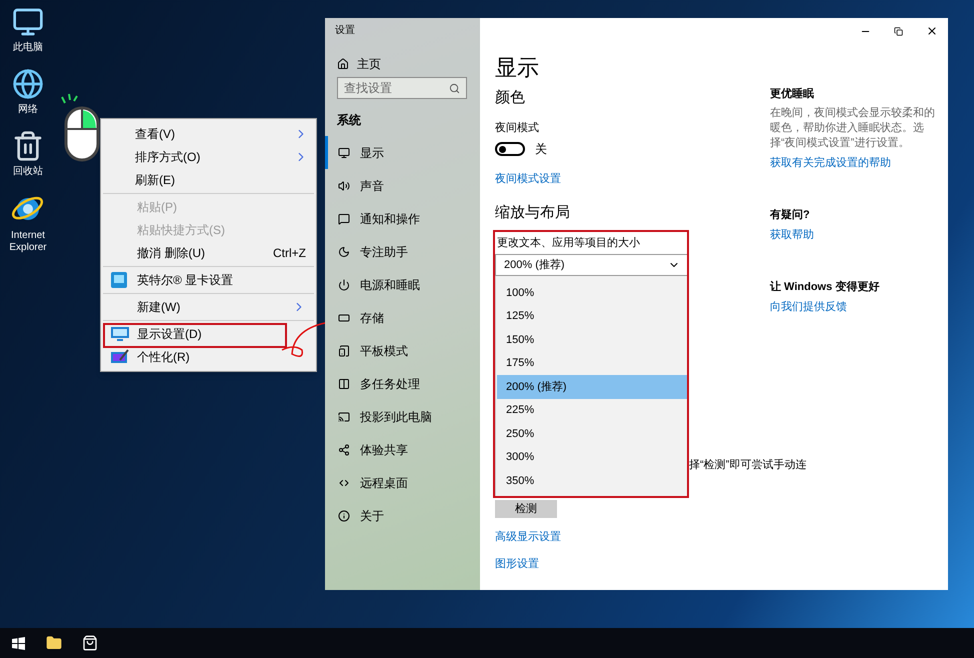 The image size is (974, 658). I want to click on nav-item: 多任务处理, so click(402, 383).